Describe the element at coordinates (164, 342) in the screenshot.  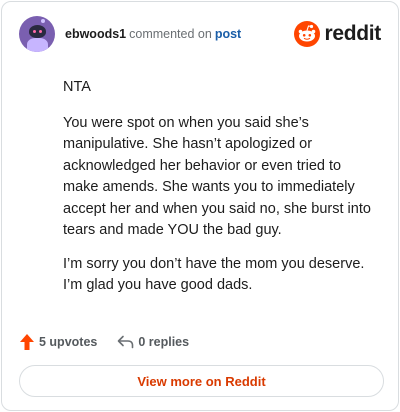
I see `reply-count: 0 replies` at that location.